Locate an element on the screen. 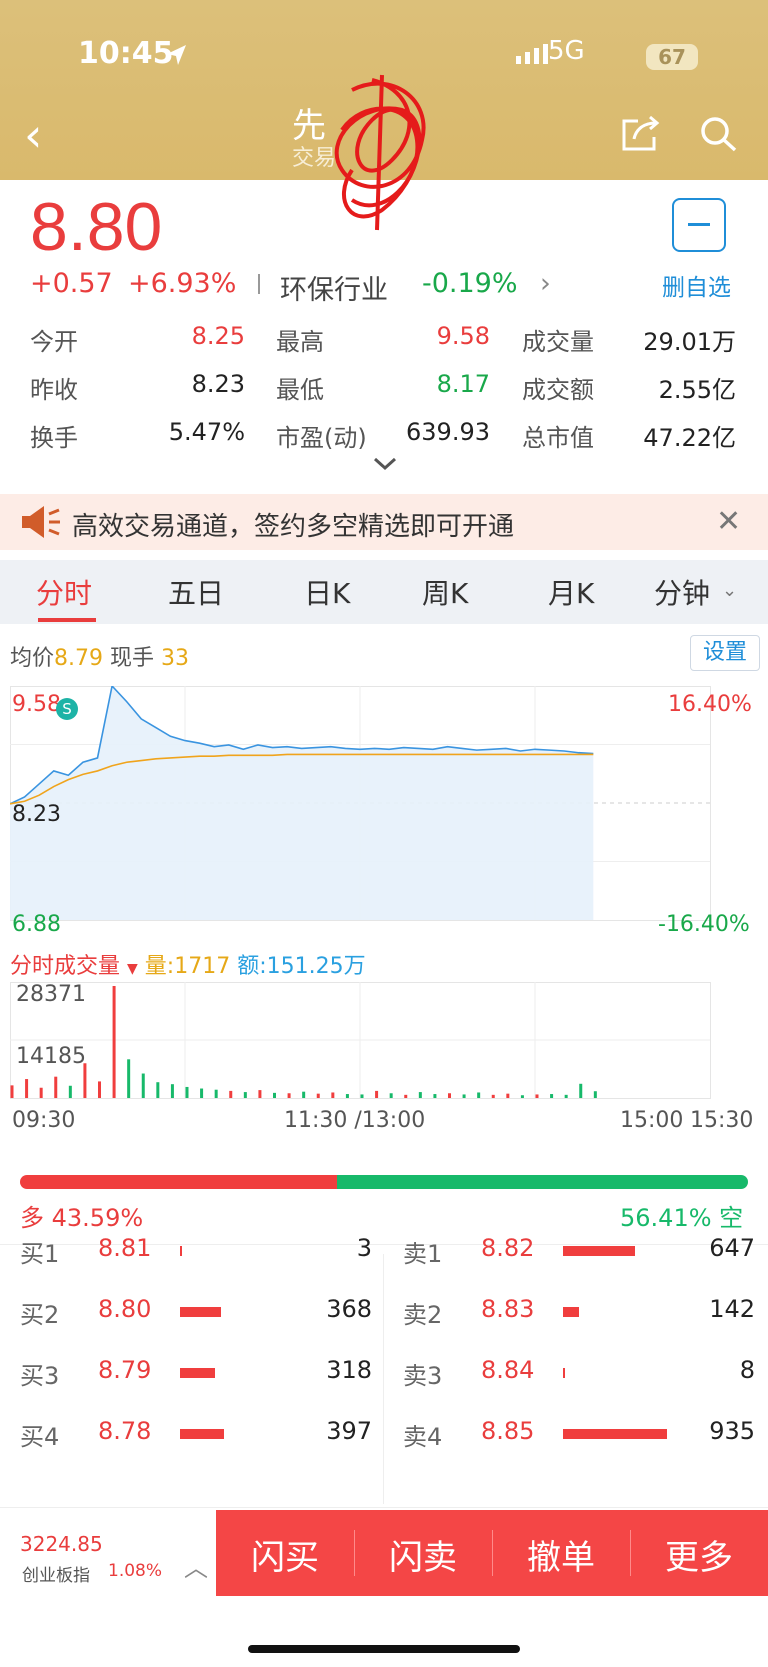 Image resolution: width=768 pixels, height=1667 pixels. open-value: 8.25 is located at coordinates (218, 336).